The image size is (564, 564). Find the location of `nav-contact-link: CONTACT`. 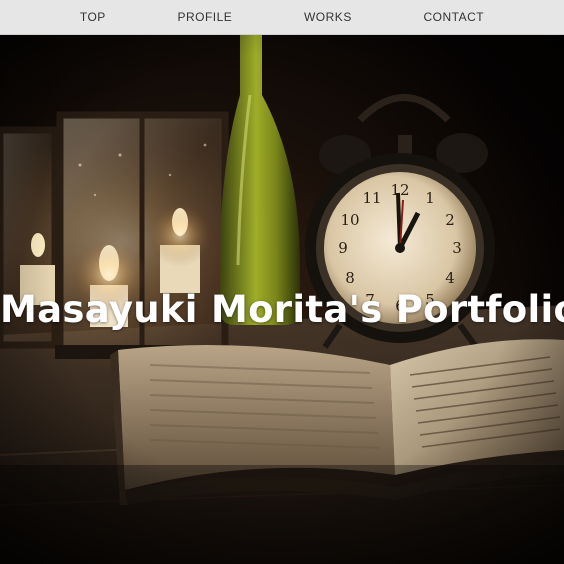

nav-contact-link: CONTACT is located at coordinates (454, 17).